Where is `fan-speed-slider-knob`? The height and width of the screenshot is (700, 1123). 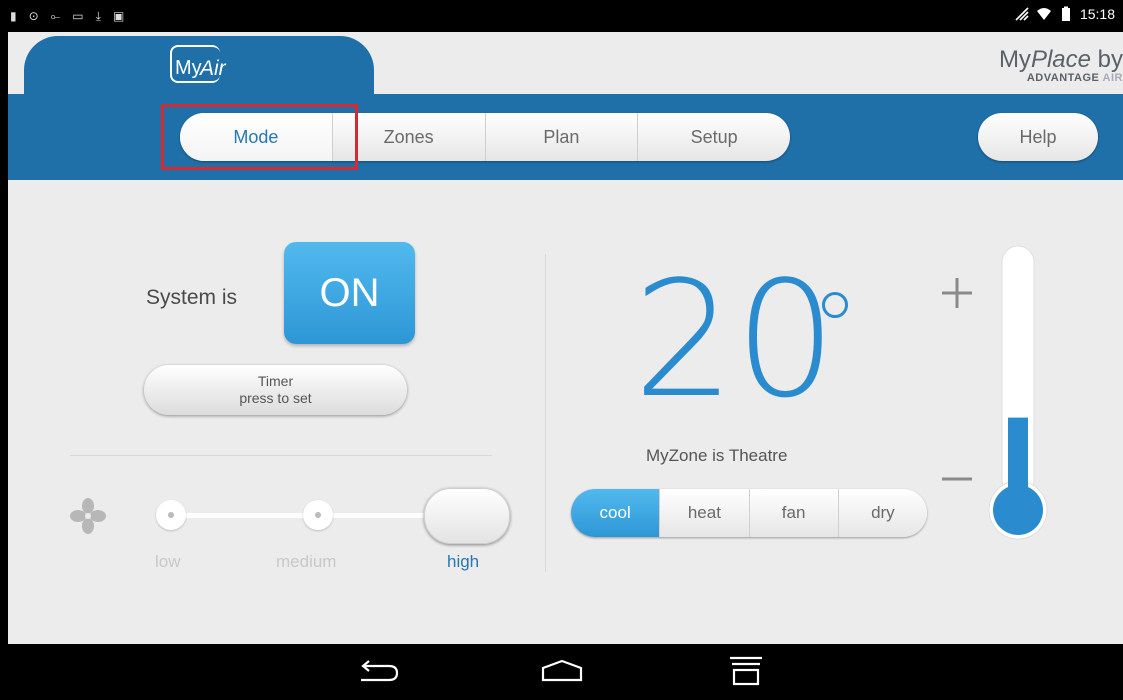
fan-speed-slider-knob is located at coordinates (467, 516).